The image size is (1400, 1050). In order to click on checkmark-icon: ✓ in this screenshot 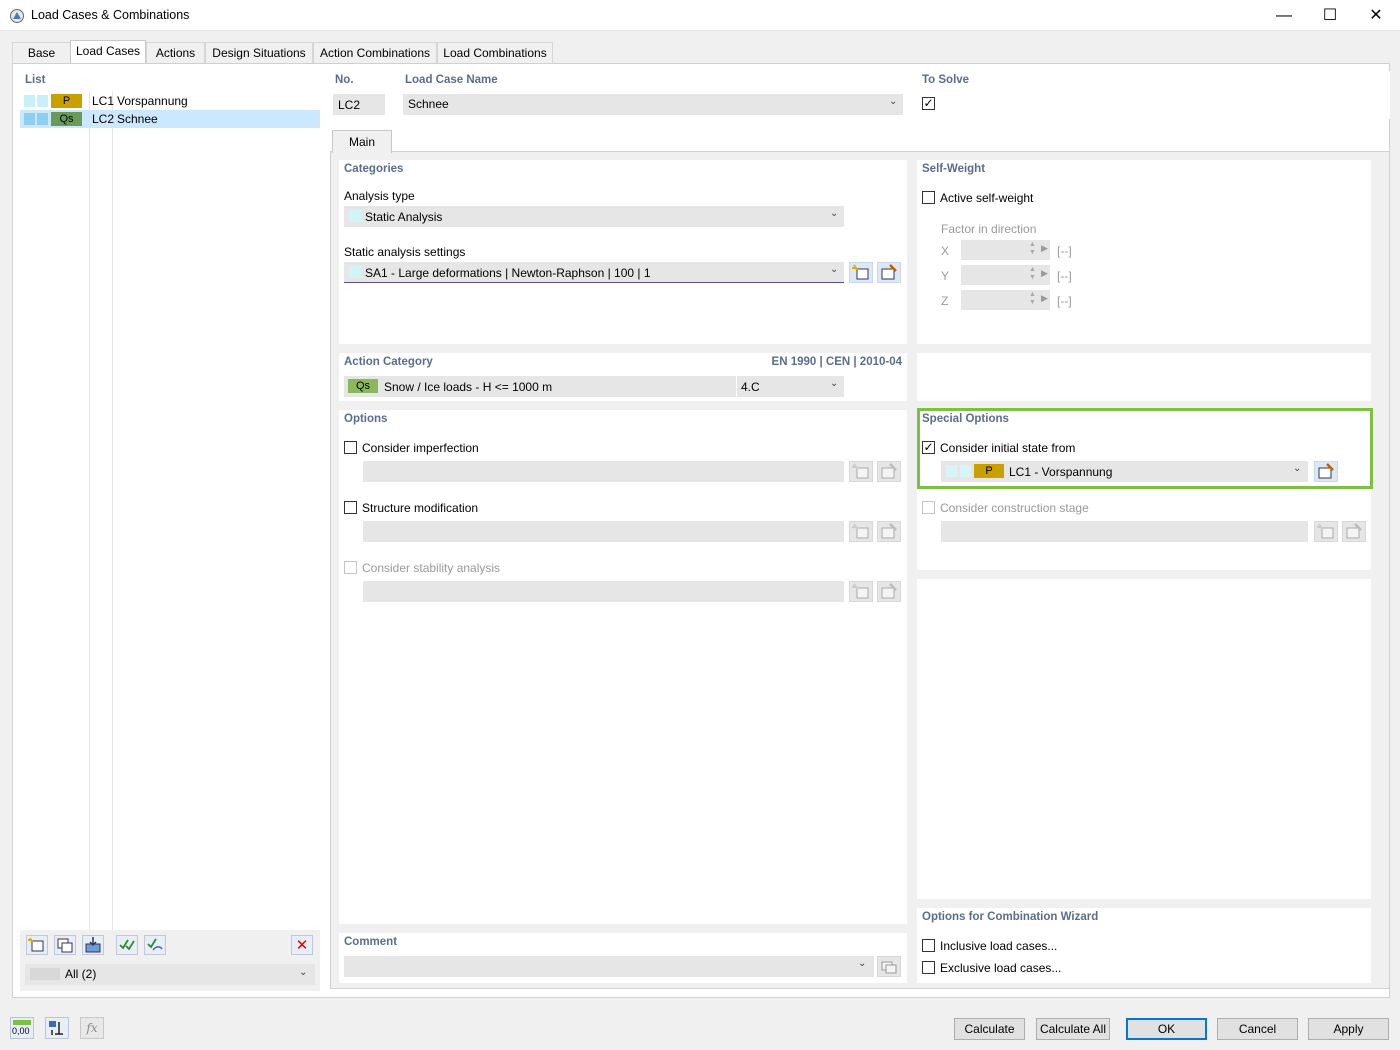, I will do `click(928, 103)`.